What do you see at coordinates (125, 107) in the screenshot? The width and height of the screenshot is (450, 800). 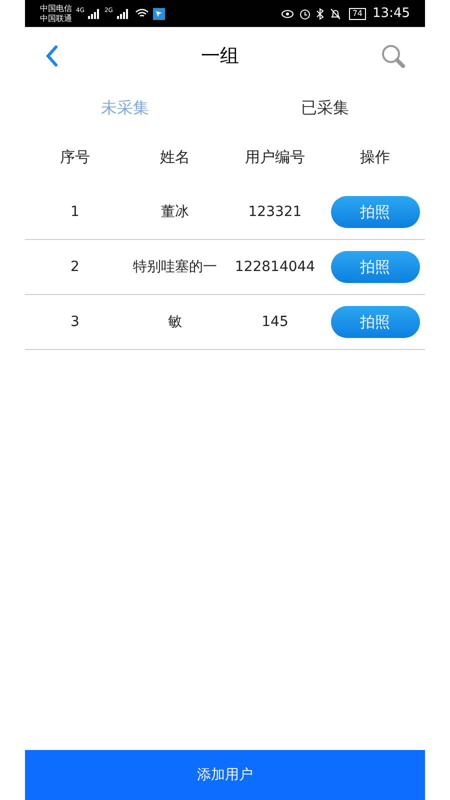 I see `tab: 未采集` at bounding box center [125, 107].